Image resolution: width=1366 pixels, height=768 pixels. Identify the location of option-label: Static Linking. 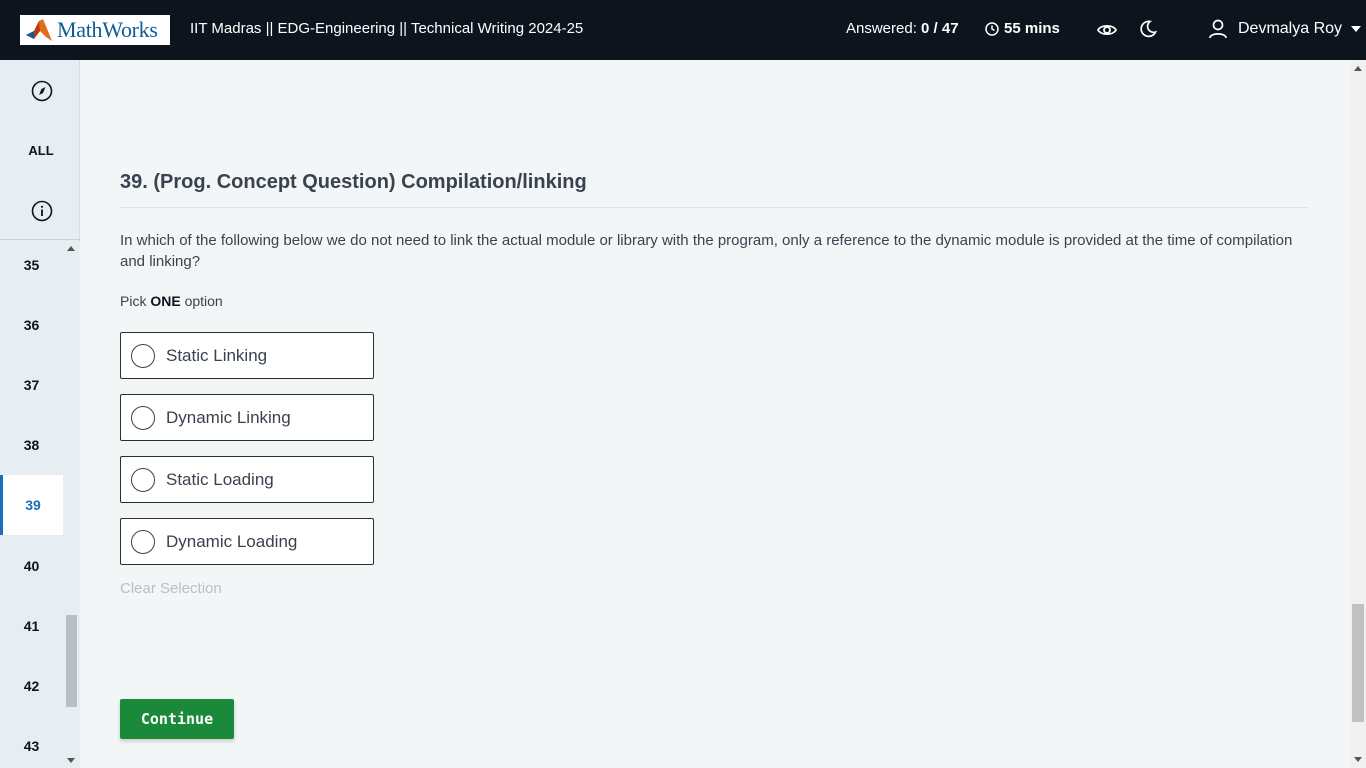
(217, 355).